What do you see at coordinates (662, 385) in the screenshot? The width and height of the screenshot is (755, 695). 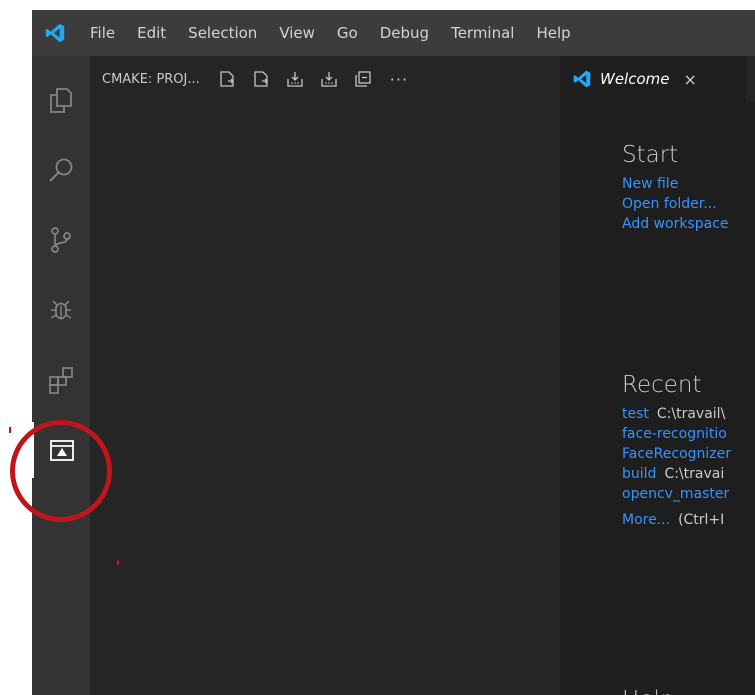 I see `recent-heading: Recent` at bounding box center [662, 385].